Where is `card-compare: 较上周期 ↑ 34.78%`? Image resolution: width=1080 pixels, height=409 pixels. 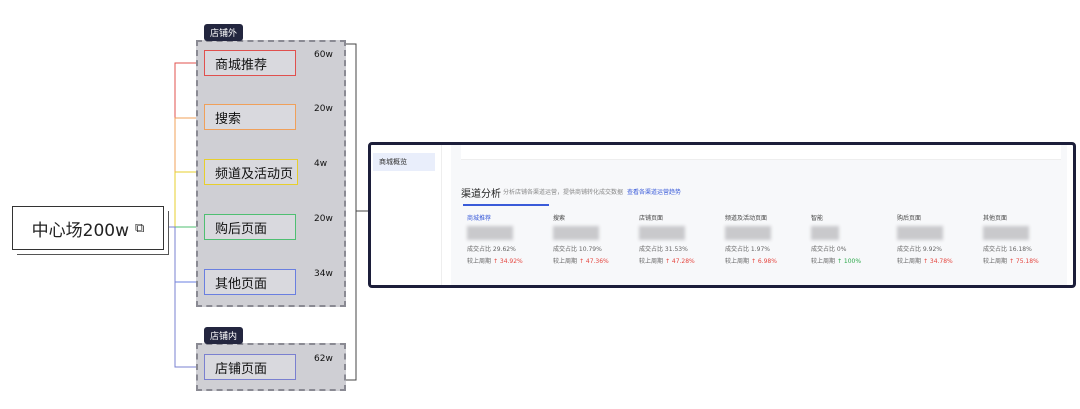
card-compare: 较上周期 ↑ 34.78% is located at coordinates (925, 261).